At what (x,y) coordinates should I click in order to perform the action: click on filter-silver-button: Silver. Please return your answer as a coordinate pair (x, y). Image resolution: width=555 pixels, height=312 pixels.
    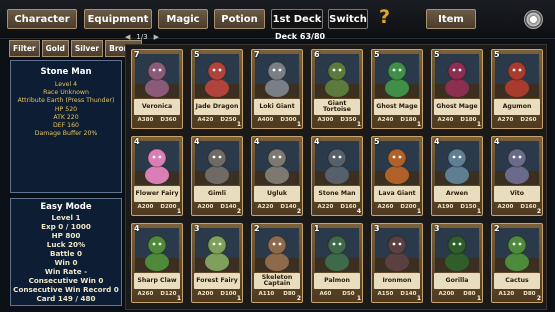
    Looking at the image, I should click on (87, 48).